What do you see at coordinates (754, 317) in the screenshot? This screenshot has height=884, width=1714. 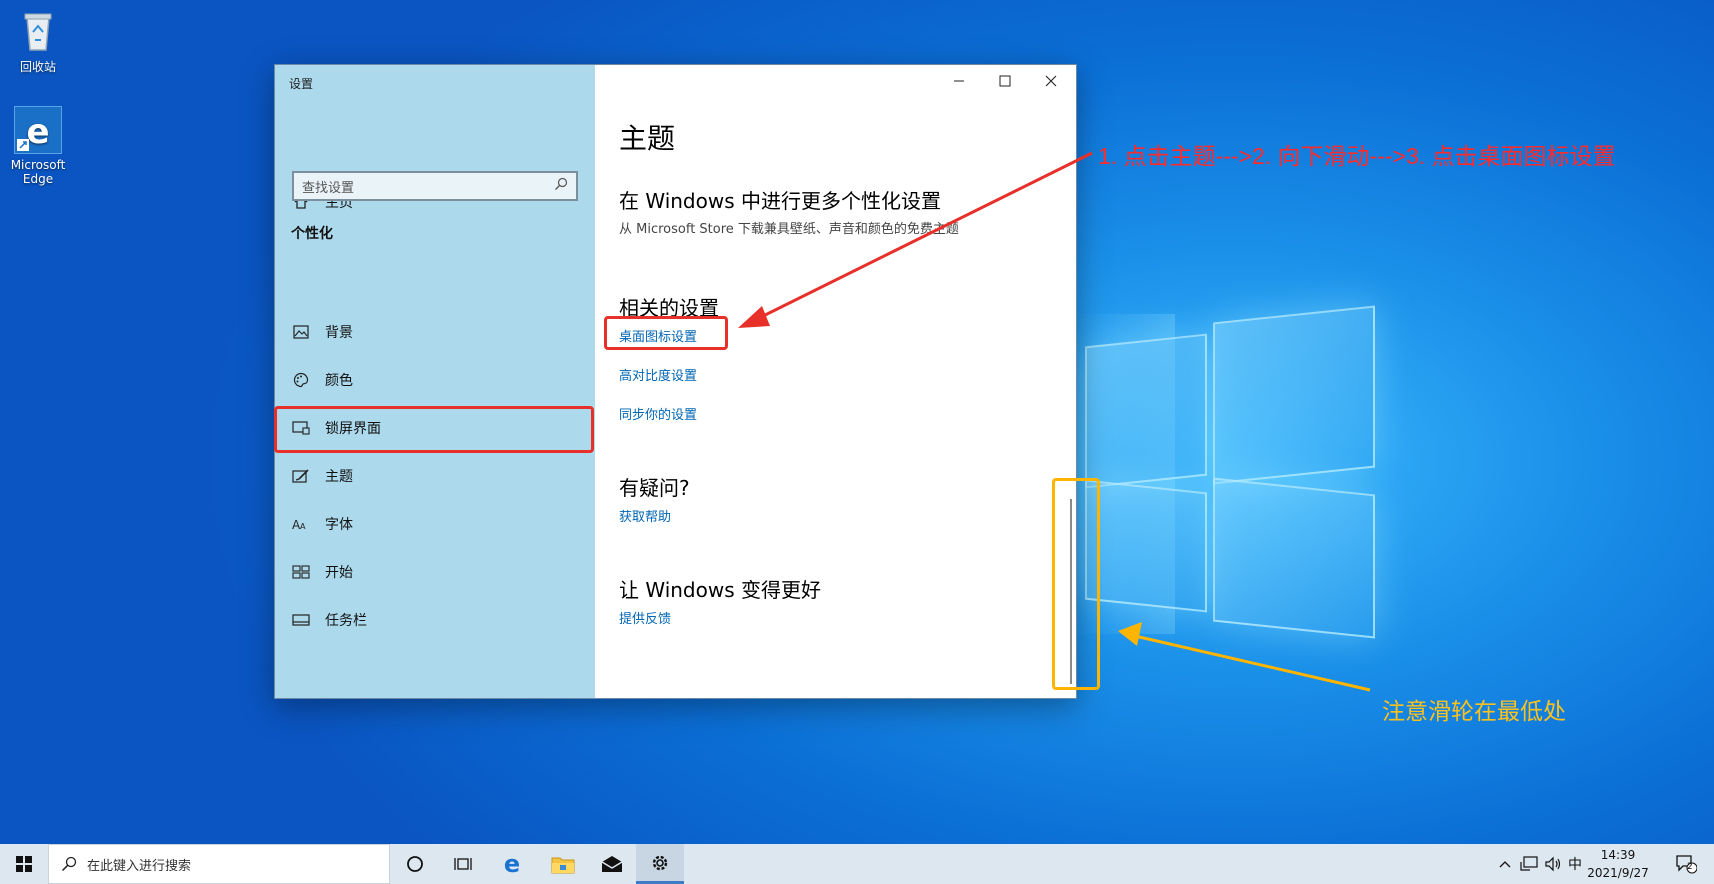 I see `red-arrow-head` at bounding box center [754, 317].